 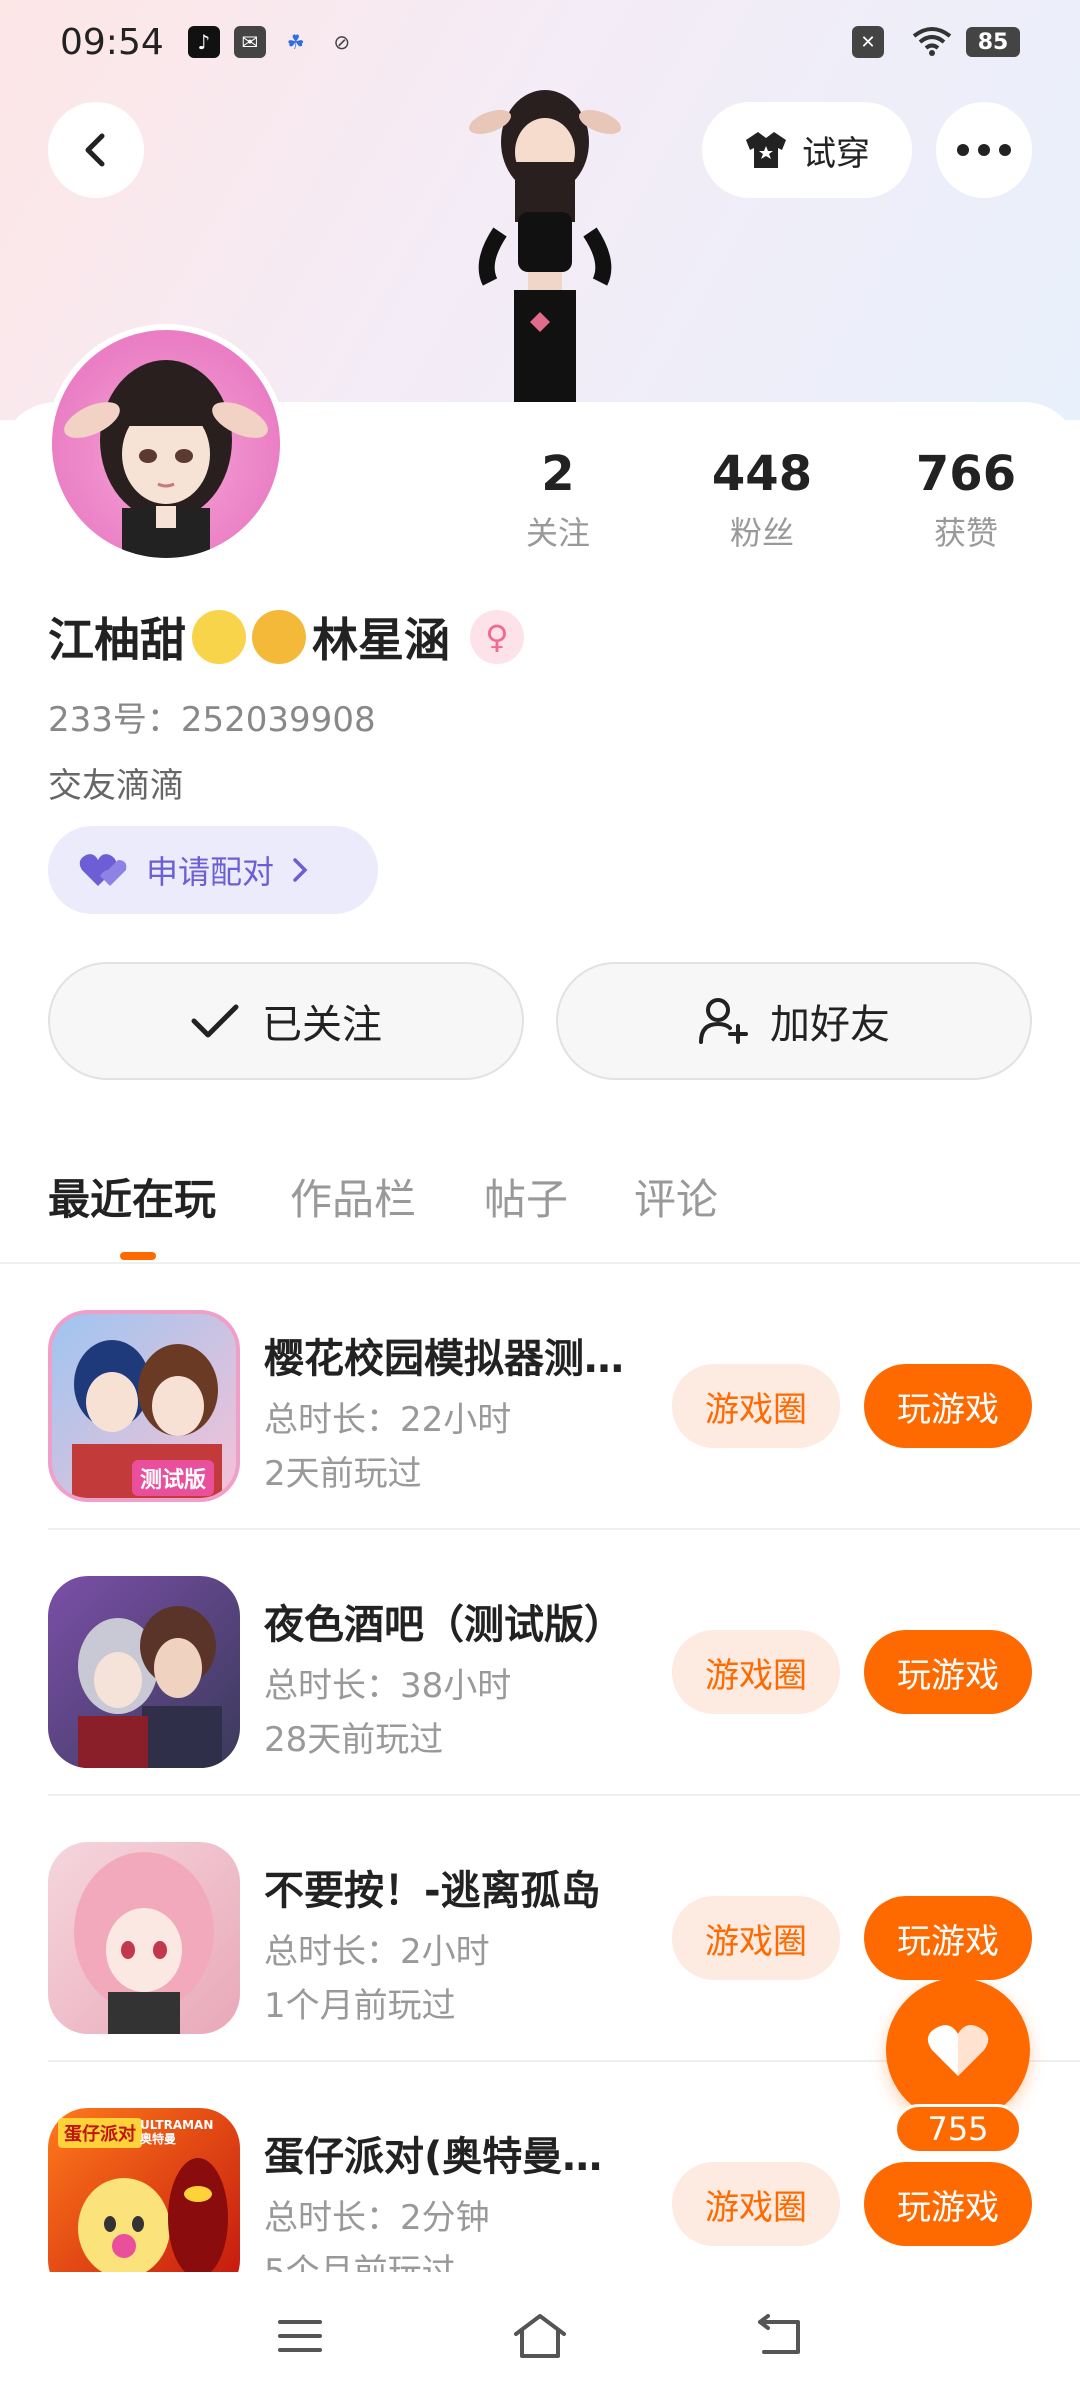 What do you see at coordinates (676, 1196) in the screenshot?
I see `tab-comments: 评论` at bounding box center [676, 1196].